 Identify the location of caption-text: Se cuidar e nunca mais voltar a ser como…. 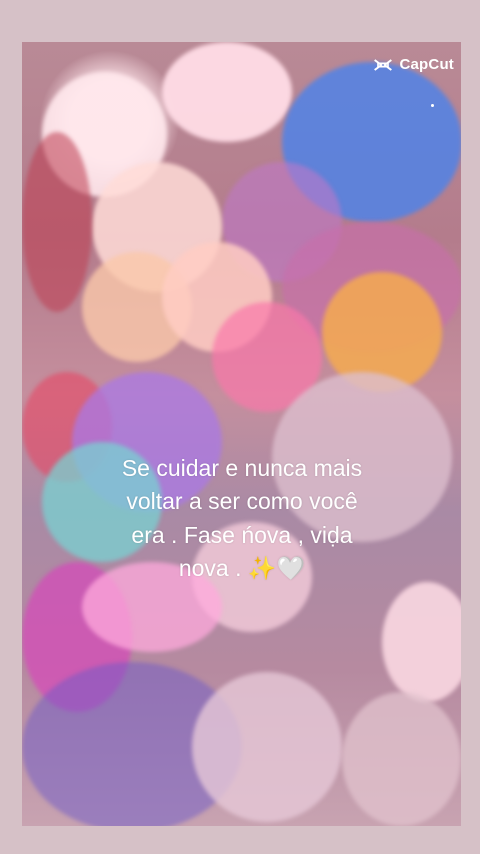
(242, 518).